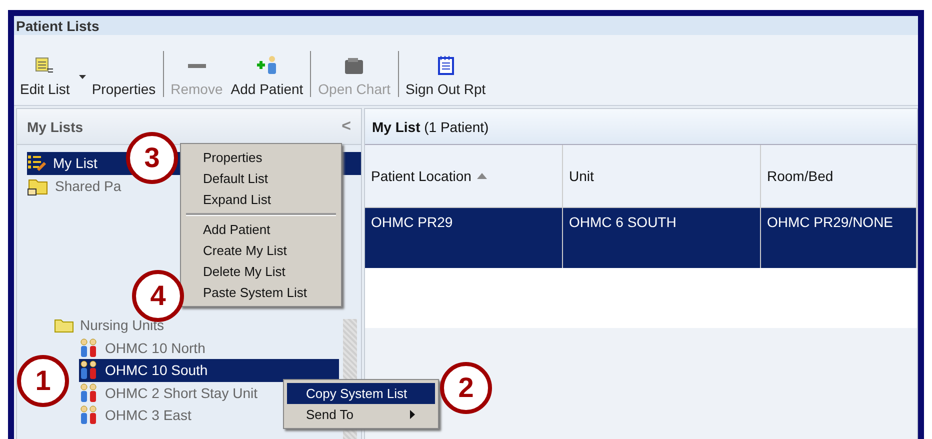 This screenshot has width=932, height=439. What do you see at coordinates (58, 26) in the screenshot?
I see `window-title: Patient Lists` at bounding box center [58, 26].